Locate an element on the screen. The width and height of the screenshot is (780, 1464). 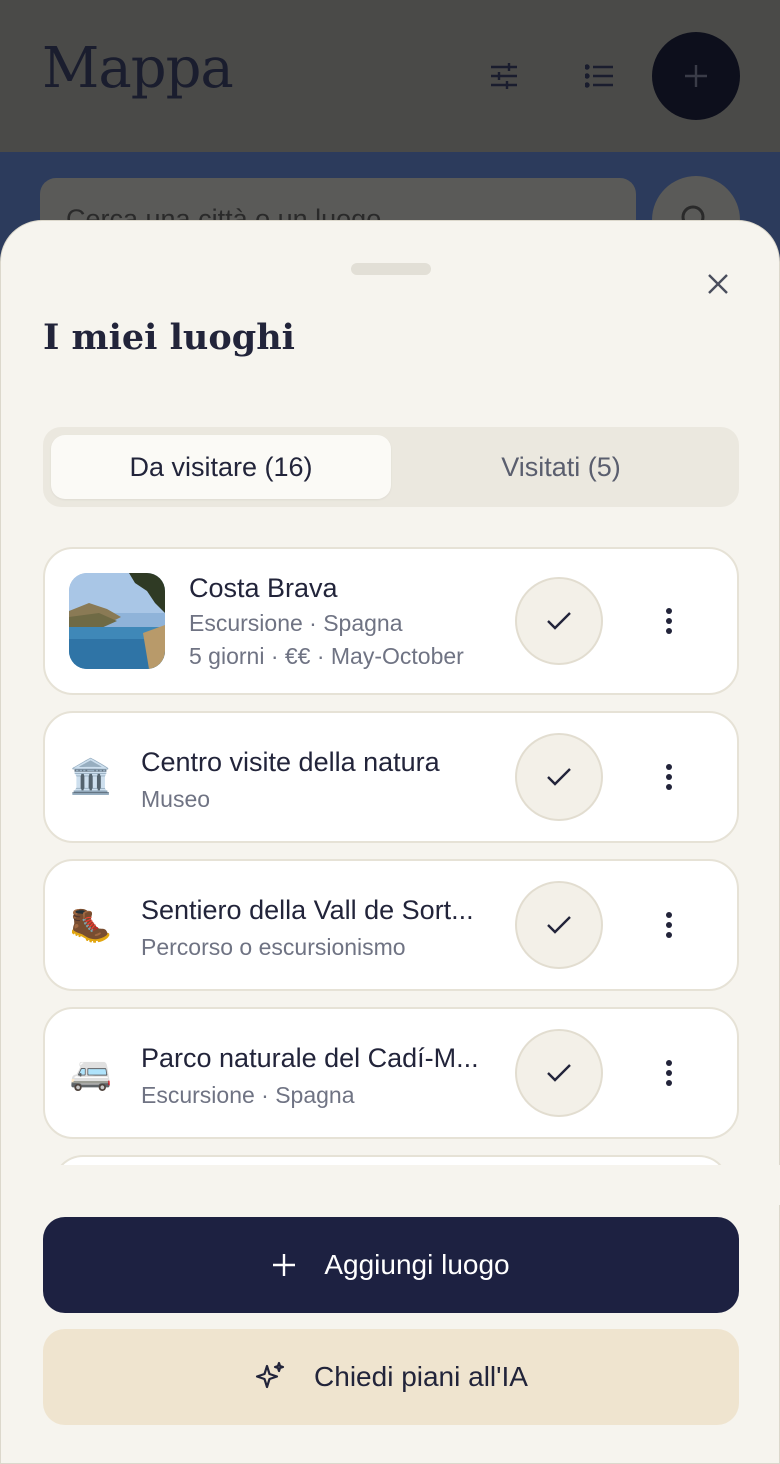
tab-bar: Da visitare (16) Visitati (5) is located at coordinates (391, 467).